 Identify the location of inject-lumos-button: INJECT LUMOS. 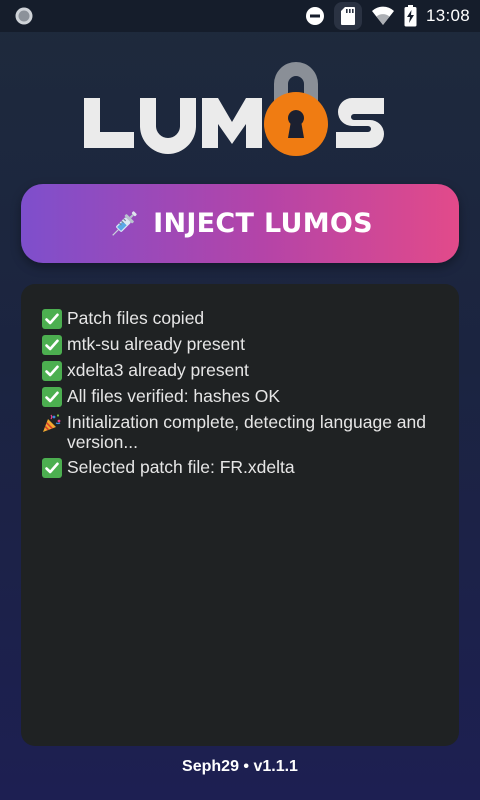
(240, 223).